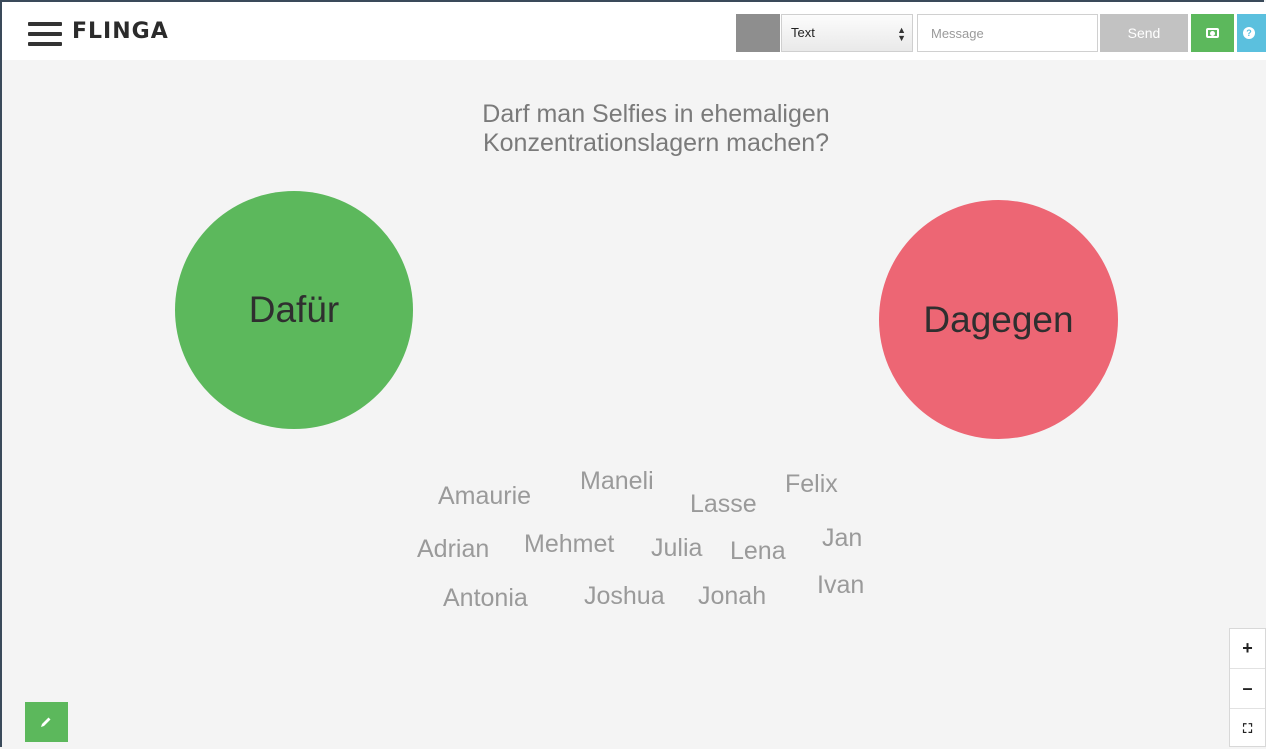 This screenshot has height=749, width=1266. I want to click on message-input, so click(1007, 33).